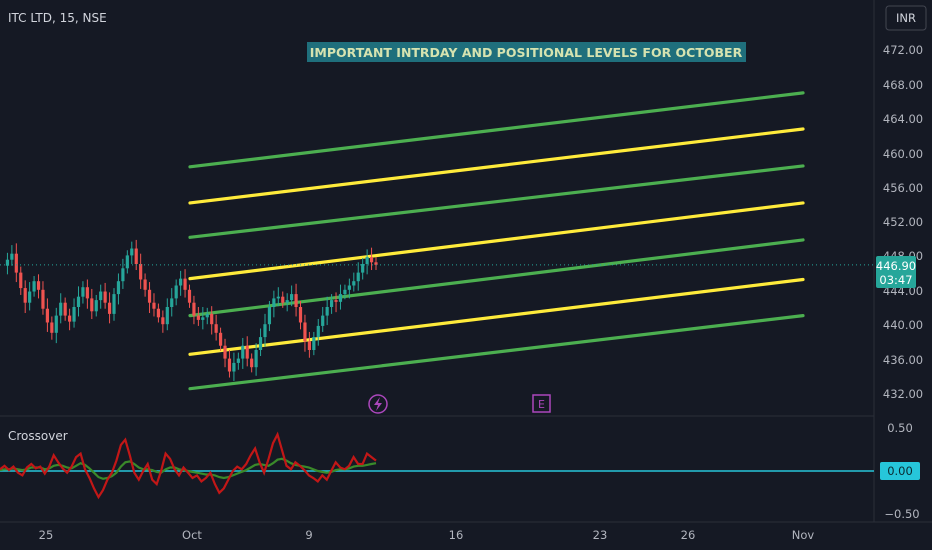 The width and height of the screenshot is (932, 550). Describe the element at coordinates (896, 266) in the screenshot. I see `current-price-value: 446.90` at that location.